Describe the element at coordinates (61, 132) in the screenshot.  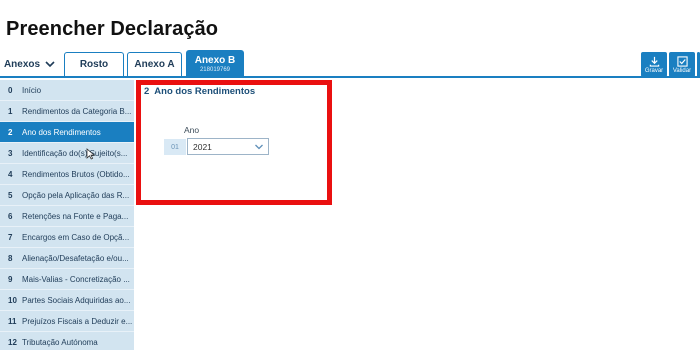
I see `sidebar-item-label: Ano dos Rendimentos` at that location.